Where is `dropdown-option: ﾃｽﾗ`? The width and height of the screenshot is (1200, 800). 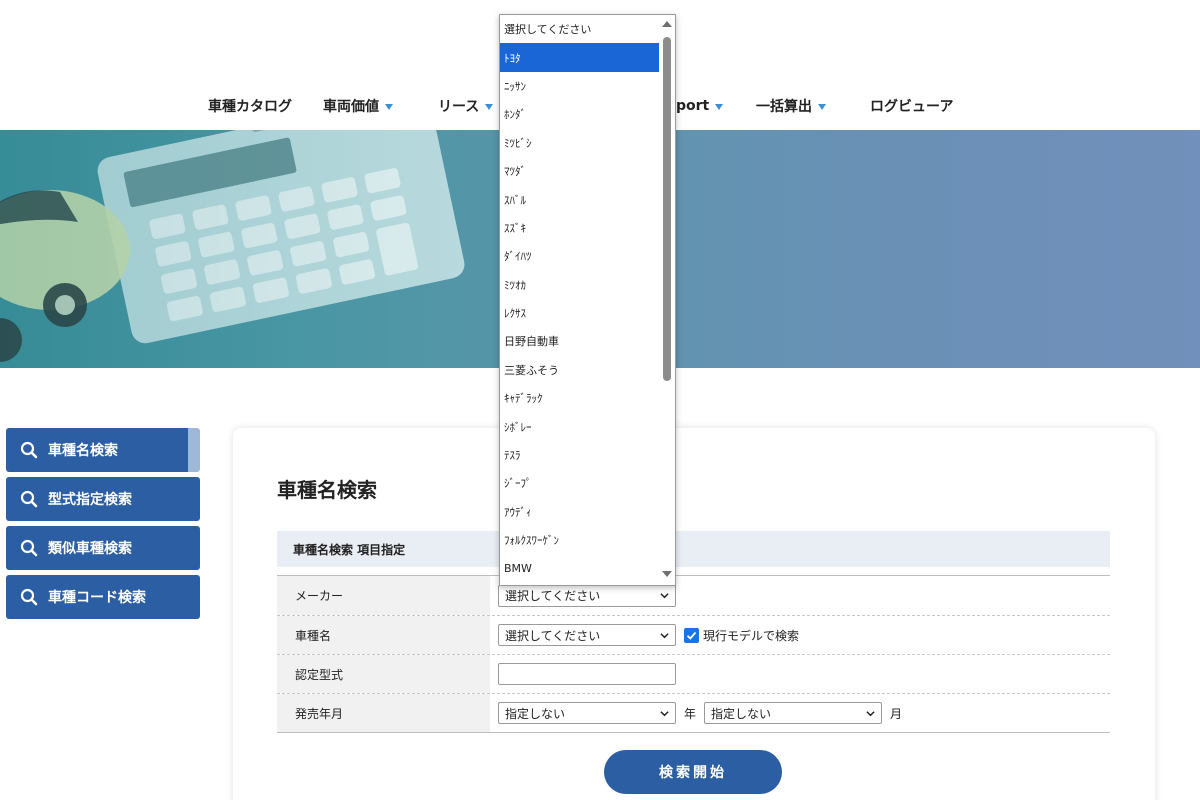
dropdown-option: ﾃｽﾗ is located at coordinates (580, 455).